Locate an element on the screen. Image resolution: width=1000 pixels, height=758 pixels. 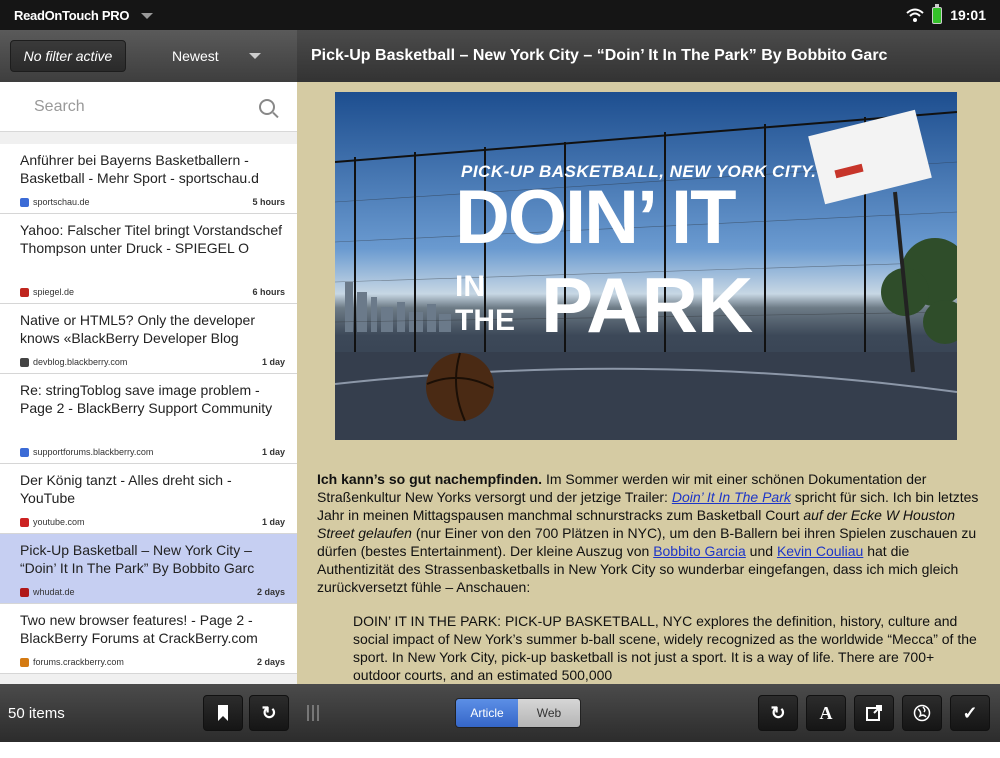
font-size-icon: A is located at coordinates (826, 712).